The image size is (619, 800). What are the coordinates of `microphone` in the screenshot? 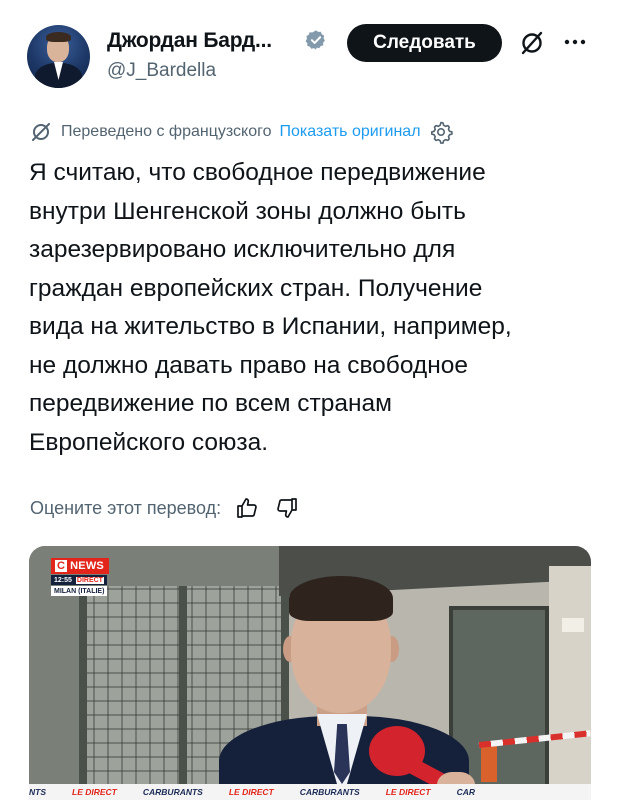 It's located at (397, 751).